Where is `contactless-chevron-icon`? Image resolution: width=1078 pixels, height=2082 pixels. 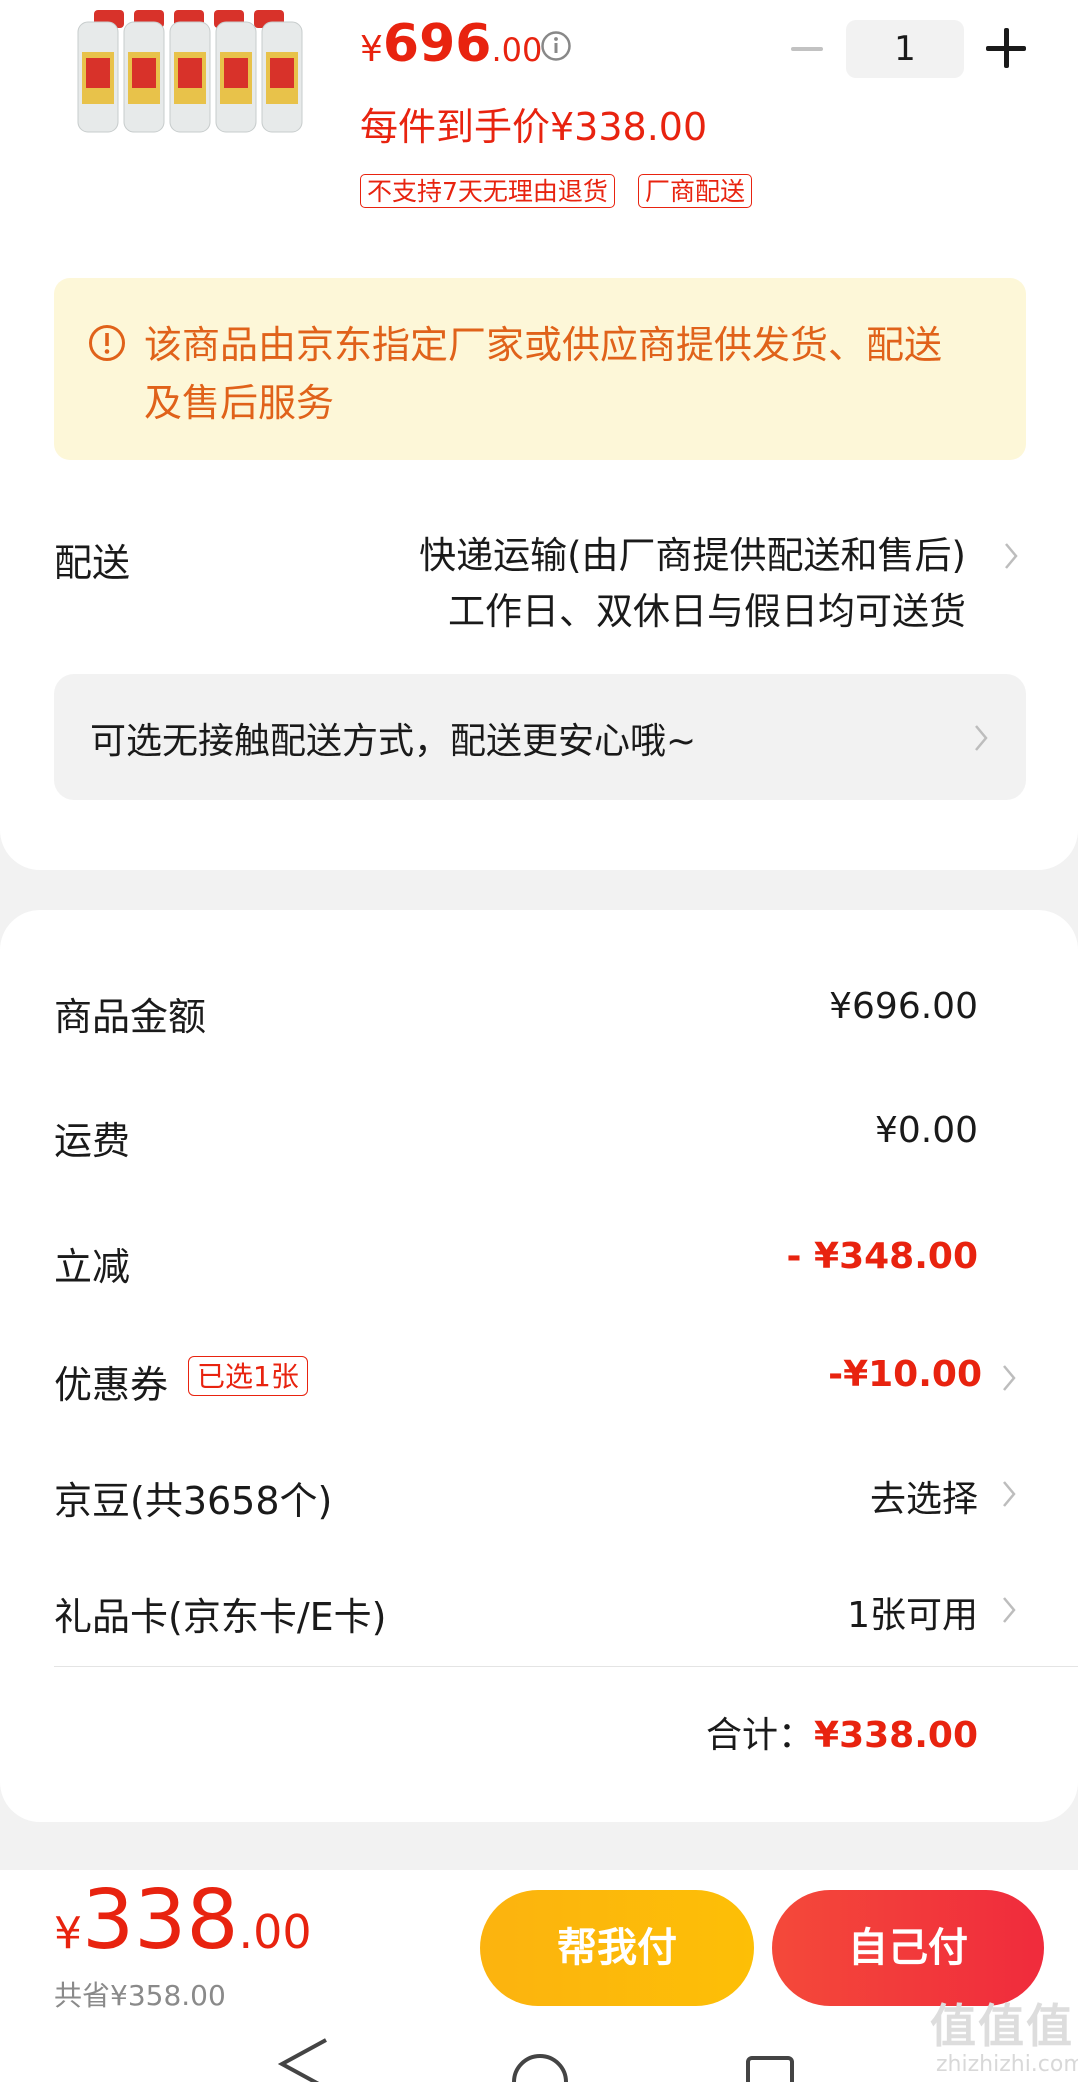
contactless-chevron-icon is located at coordinates (981, 738).